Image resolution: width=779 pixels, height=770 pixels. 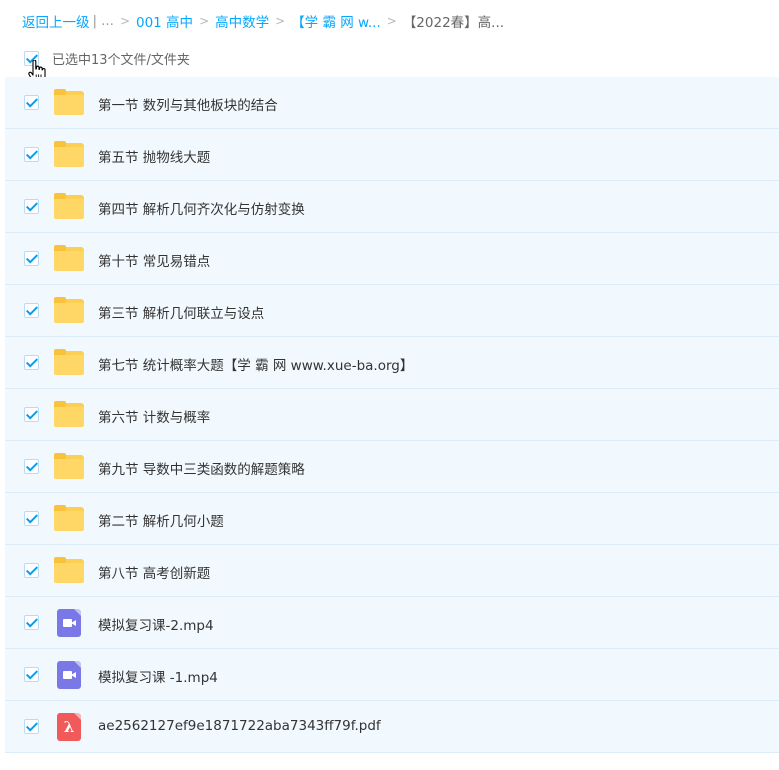 I want to click on file-name: ae2562127ef9e1871722aba7343ff79f.pdf, so click(x=239, y=726).